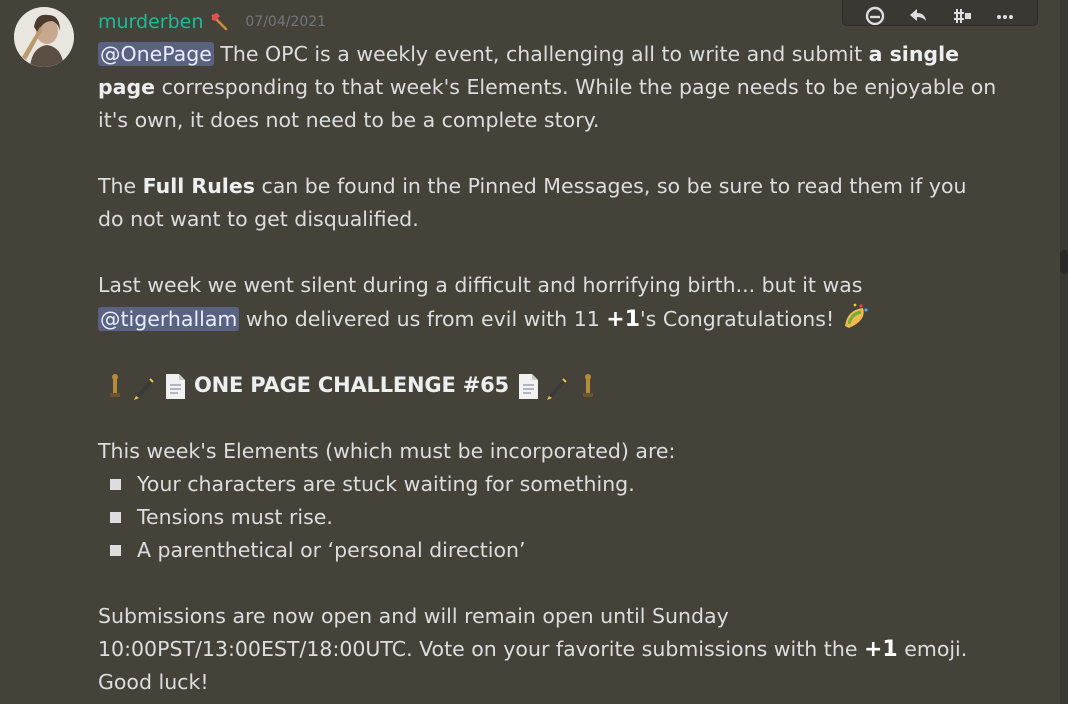 Image resolution: width=1068 pixels, height=704 pixels. I want to click on avatar-image, so click(44, 37).